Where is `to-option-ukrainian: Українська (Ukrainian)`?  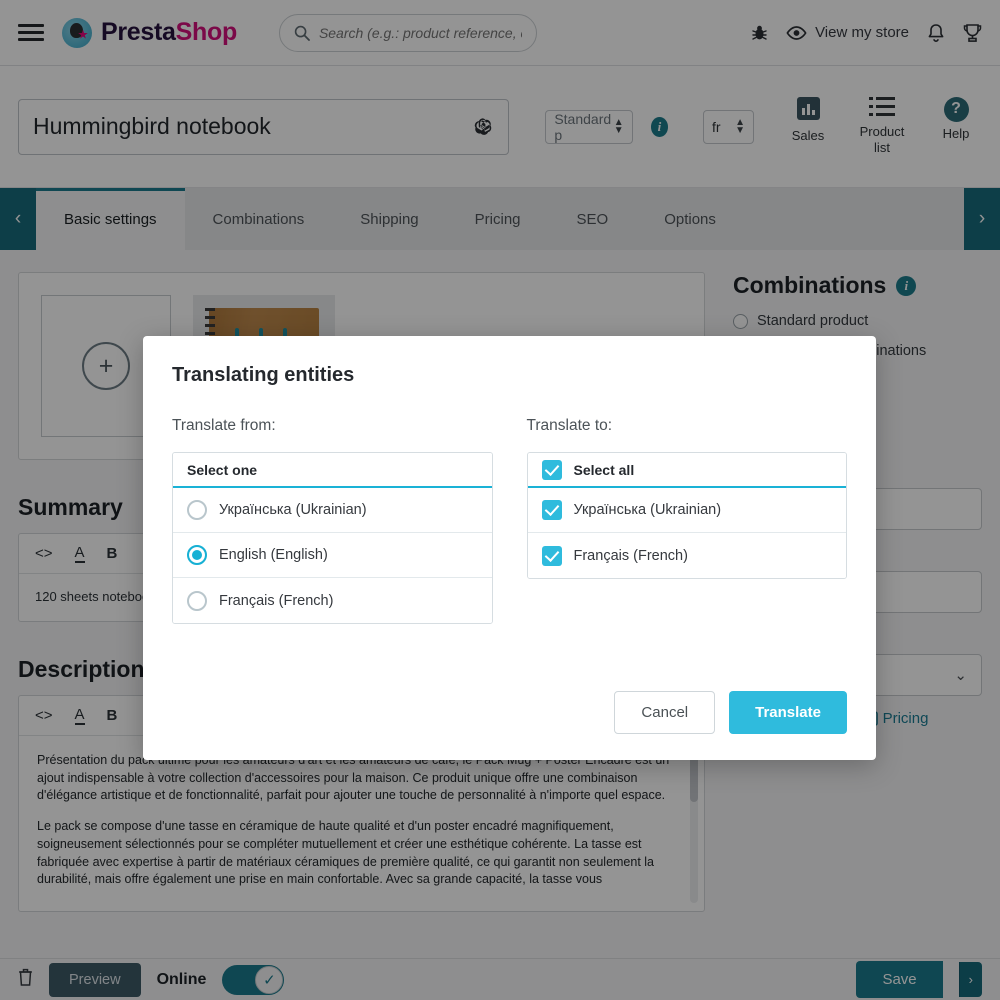 to-option-ukrainian: Українська (Ukrainian) is located at coordinates (686, 510).